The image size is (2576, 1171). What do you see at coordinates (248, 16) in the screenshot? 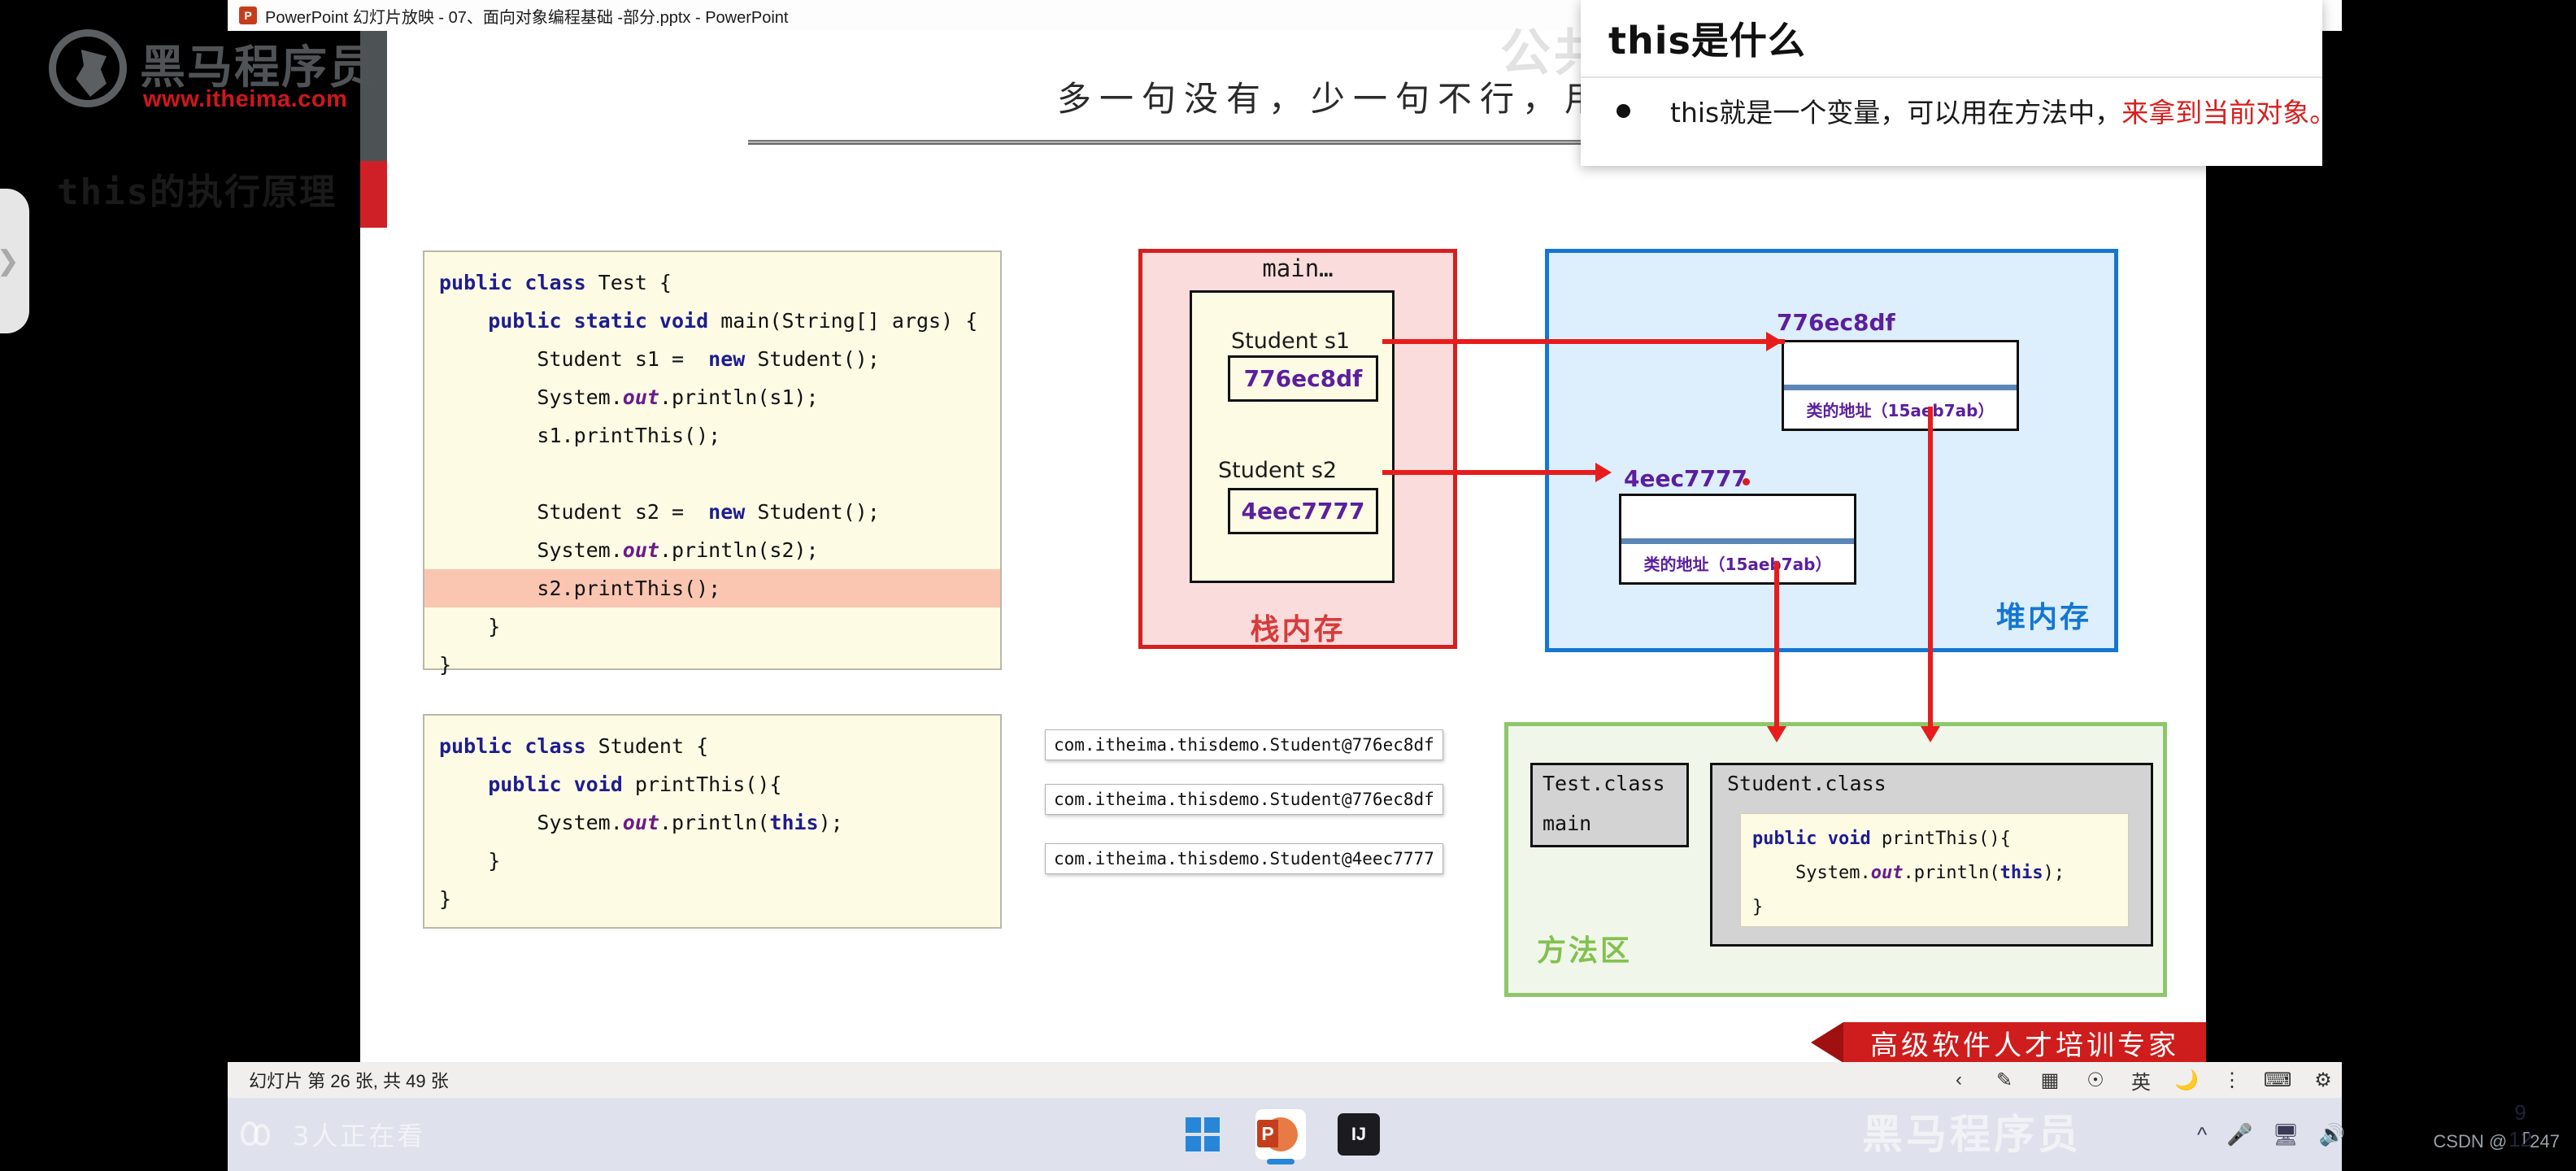
I see `powerpoint-icon: P` at bounding box center [248, 16].